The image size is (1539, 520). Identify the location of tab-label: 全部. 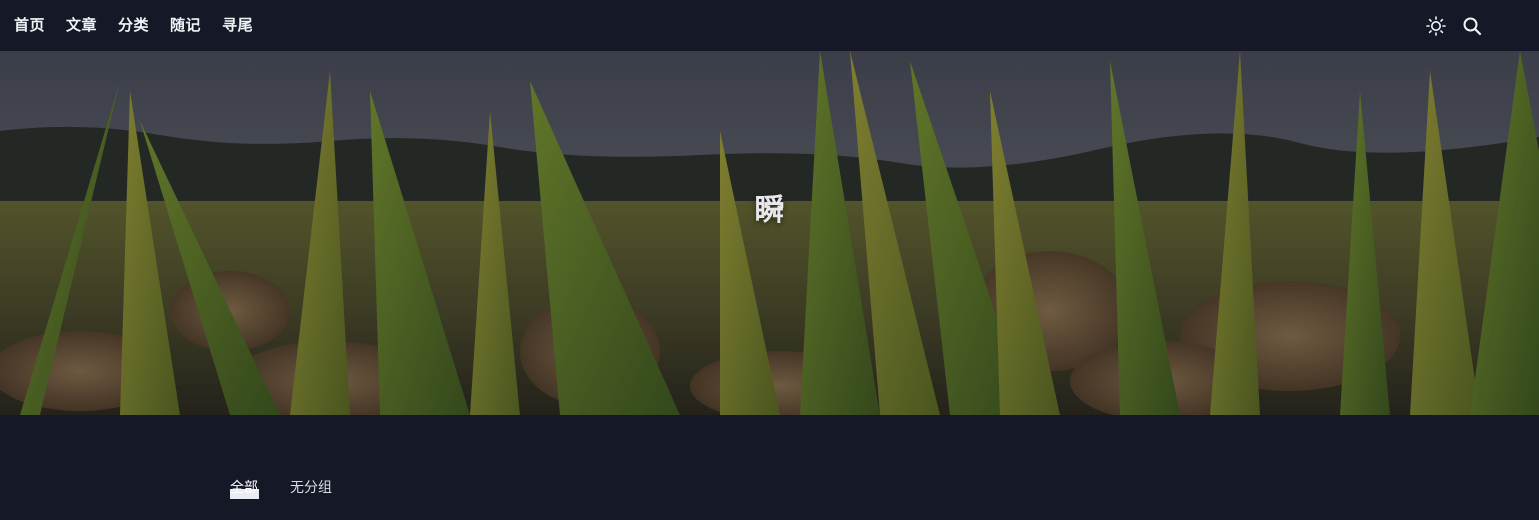
(244, 488).